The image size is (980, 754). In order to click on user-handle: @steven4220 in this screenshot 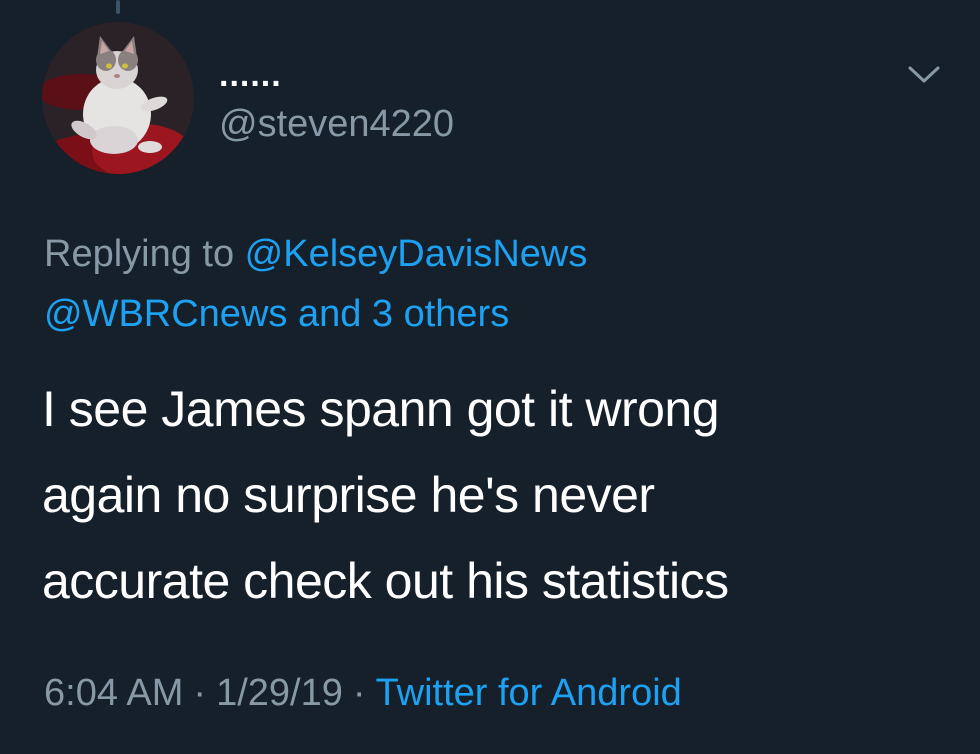, I will do `click(336, 124)`.